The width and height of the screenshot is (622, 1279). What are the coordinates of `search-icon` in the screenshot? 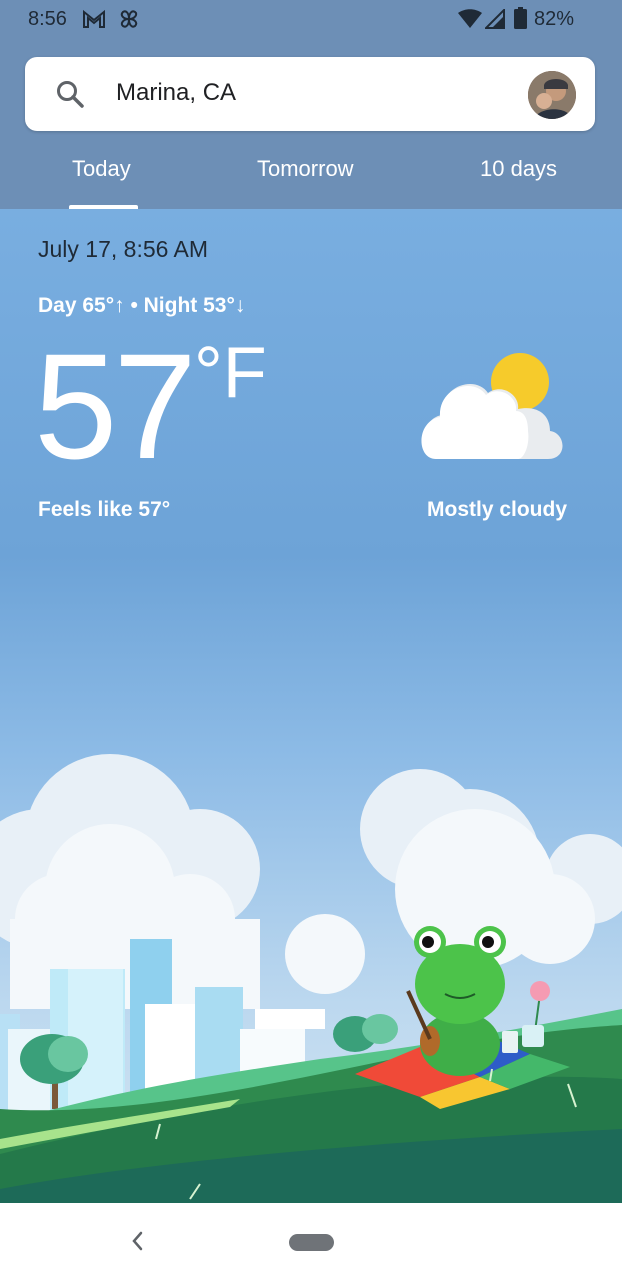 It's located at (70, 94).